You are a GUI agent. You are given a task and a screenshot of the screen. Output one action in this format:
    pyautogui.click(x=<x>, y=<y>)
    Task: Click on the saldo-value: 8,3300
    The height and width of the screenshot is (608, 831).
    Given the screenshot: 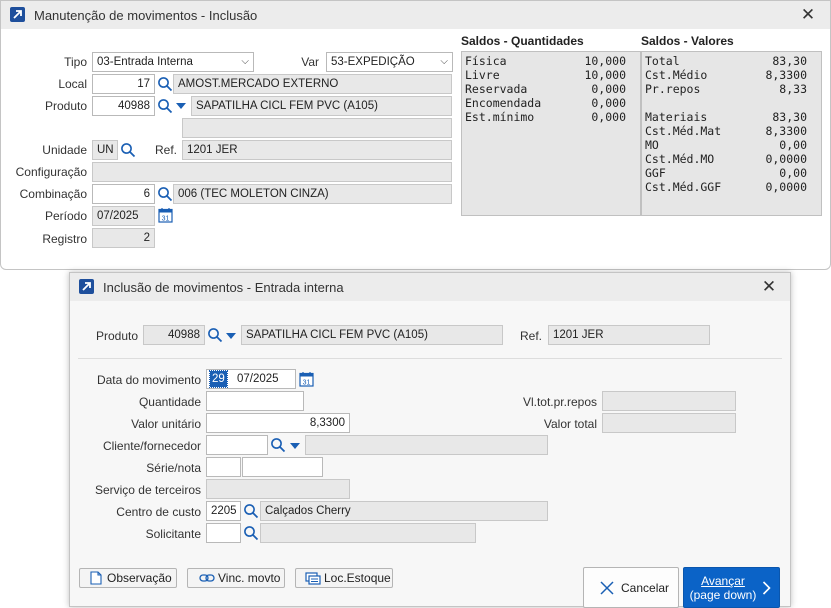 What is the action you would take?
    pyautogui.click(x=786, y=131)
    